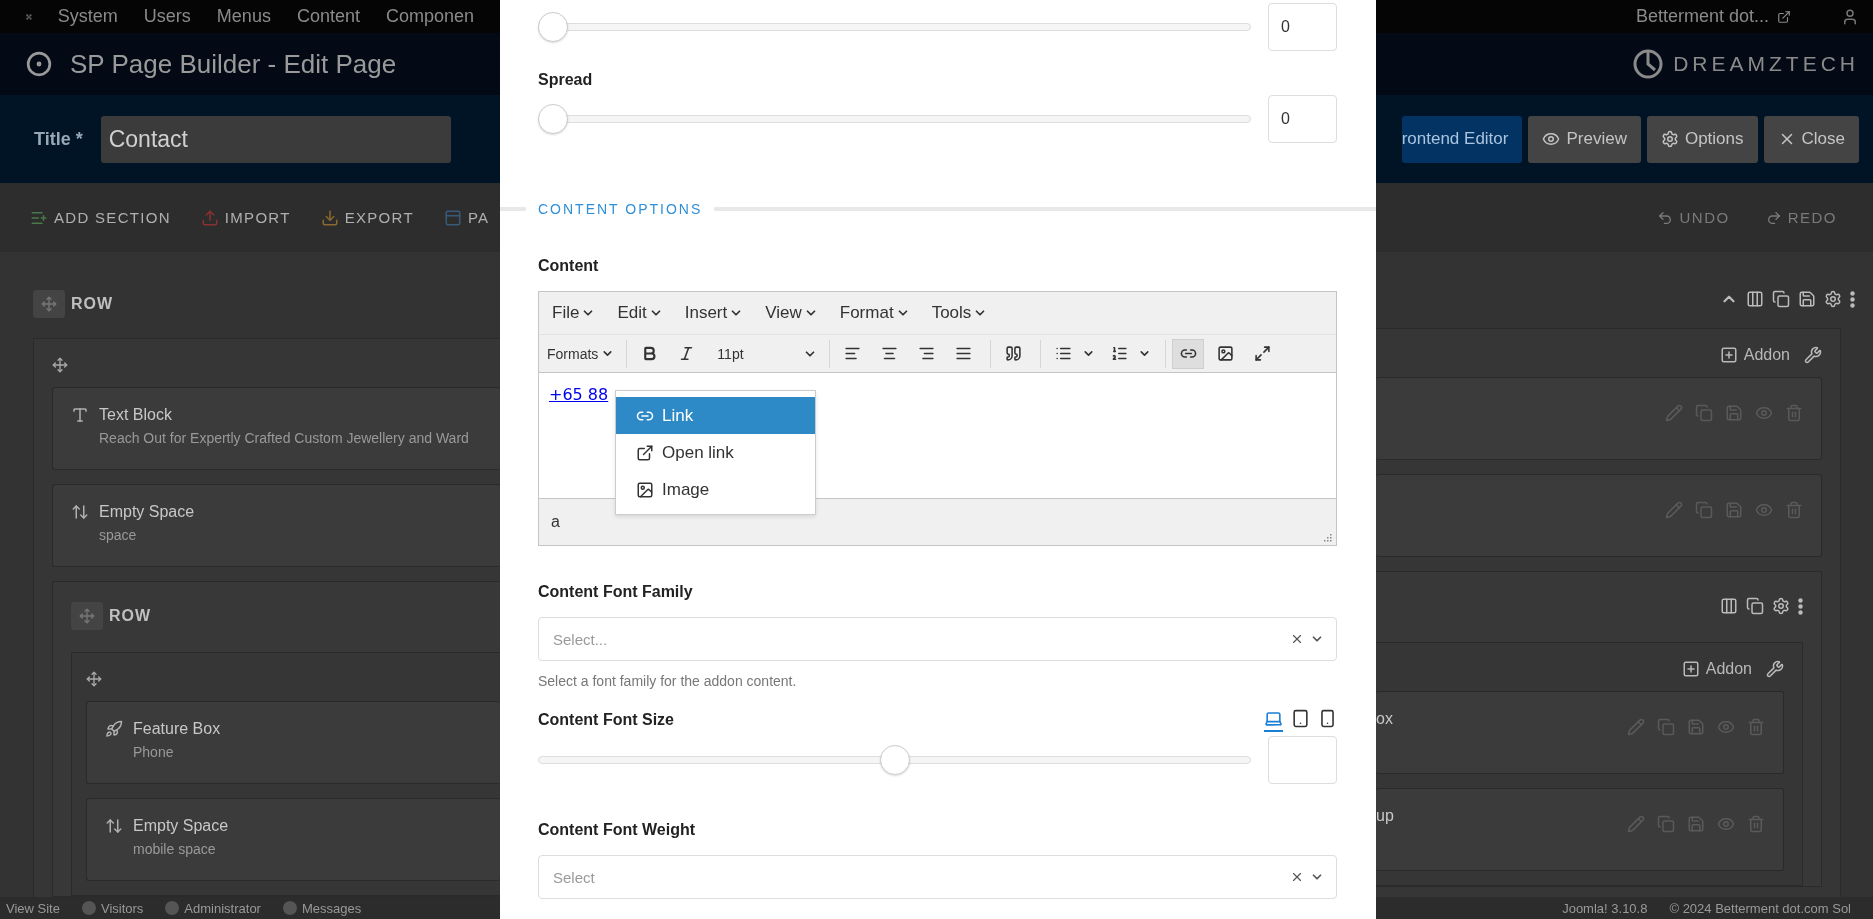  What do you see at coordinates (1755, 299) in the screenshot?
I see `columns-icon` at bounding box center [1755, 299].